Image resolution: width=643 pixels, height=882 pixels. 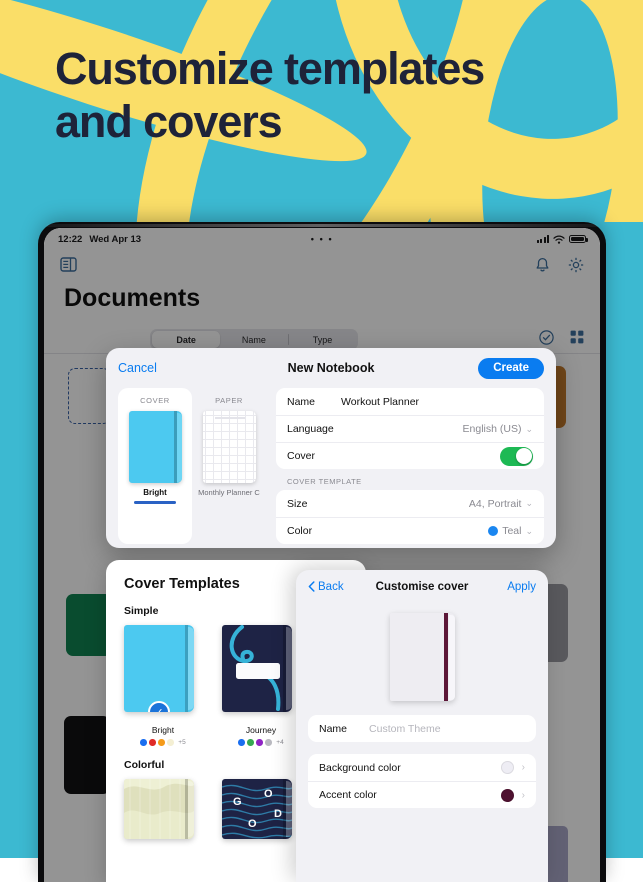 What do you see at coordinates (445, 657) in the screenshot?
I see `cover-accent-stripe` at bounding box center [445, 657].